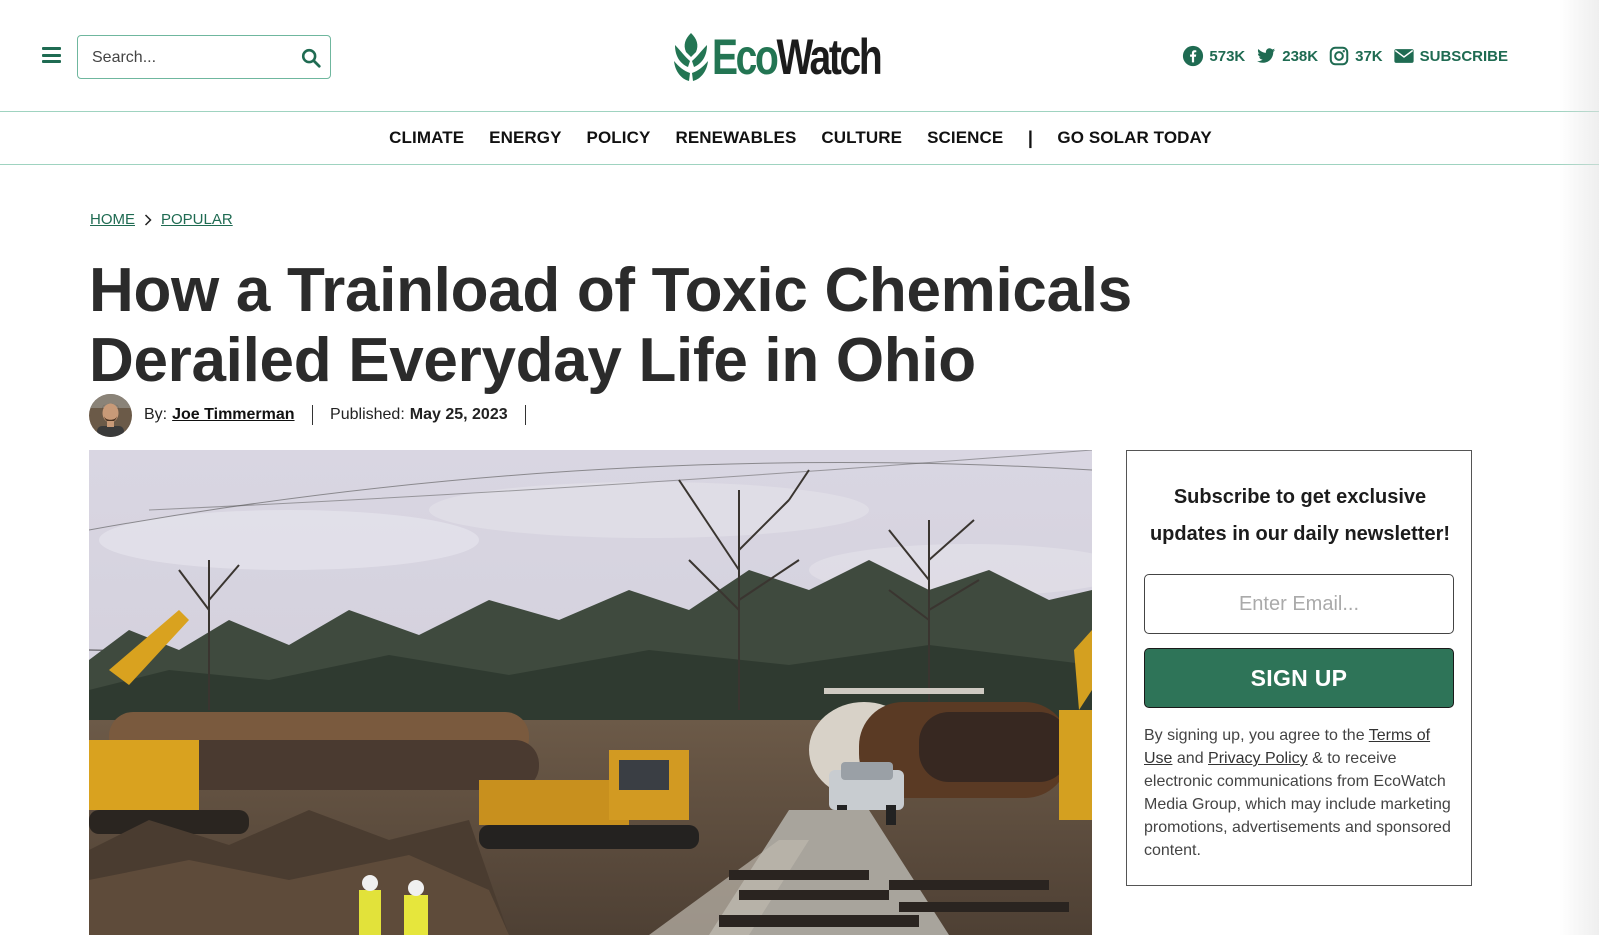 This screenshot has width=1599, height=935. Describe the element at coordinates (192, 58) in the screenshot. I see `search-input` at that location.